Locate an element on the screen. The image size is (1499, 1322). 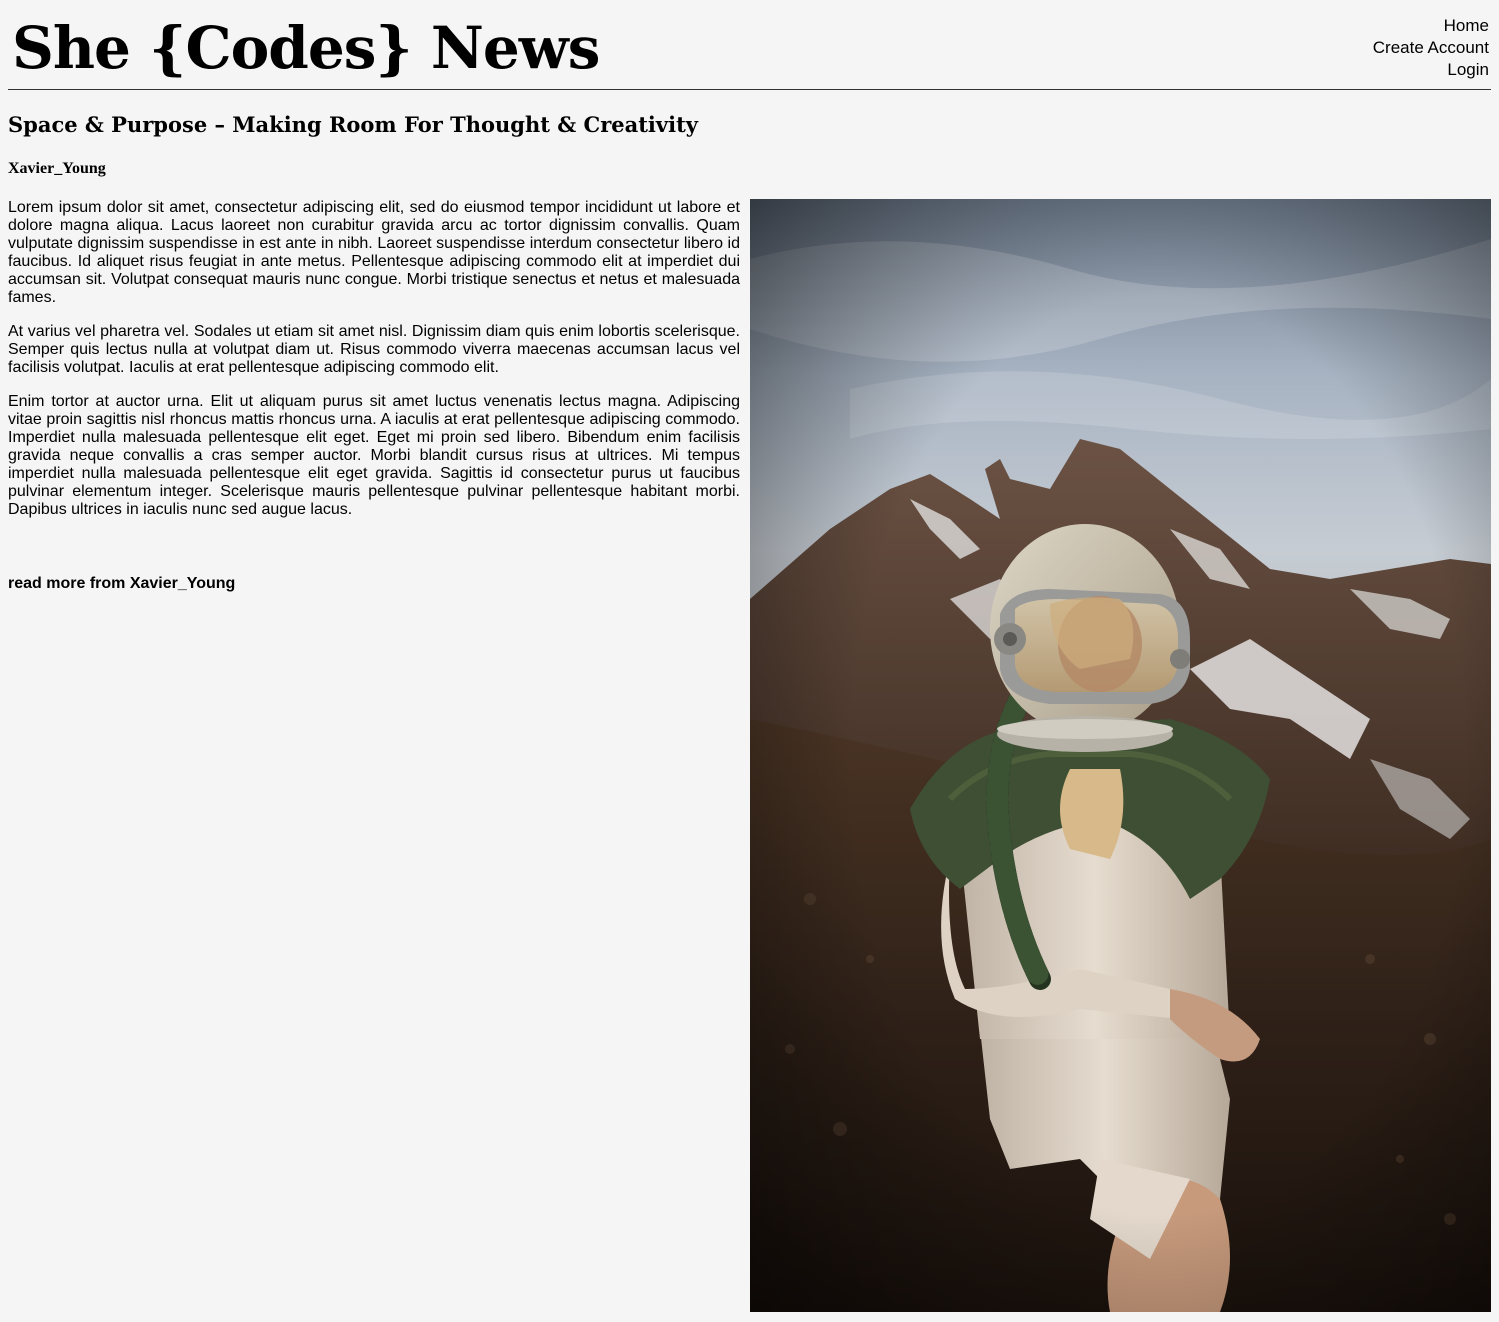
nav-login-link: Login is located at coordinates (1431, 70).